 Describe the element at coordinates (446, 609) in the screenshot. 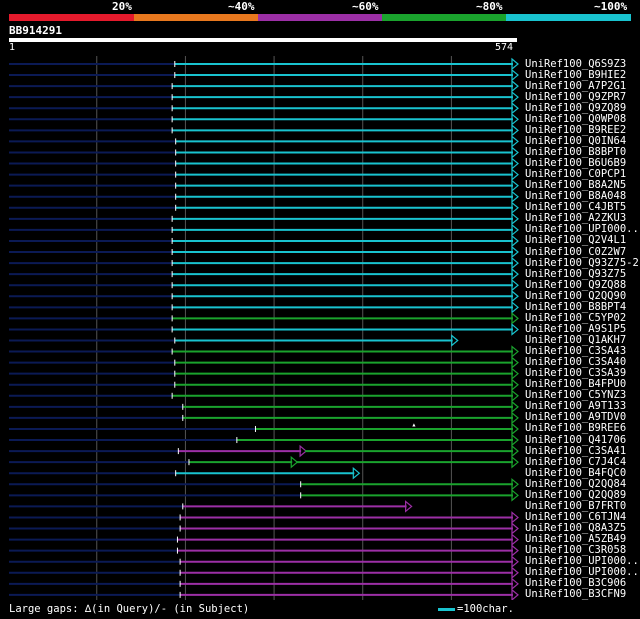

I see `scale-legend-bar` at that location.